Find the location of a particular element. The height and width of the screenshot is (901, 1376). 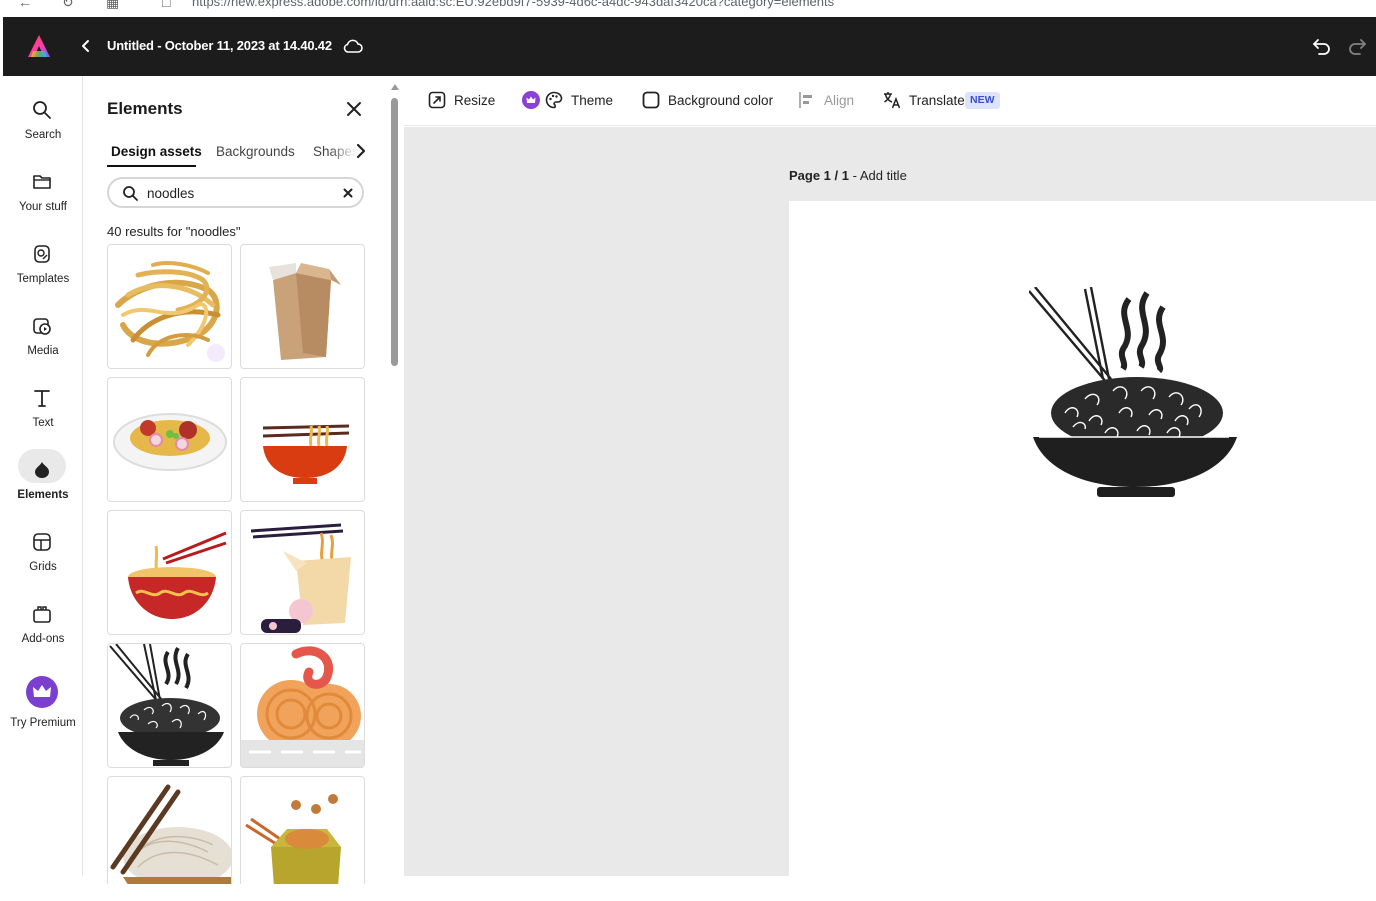

asset-tile-takeout-chopsticks is located at coordinates (302, 572).